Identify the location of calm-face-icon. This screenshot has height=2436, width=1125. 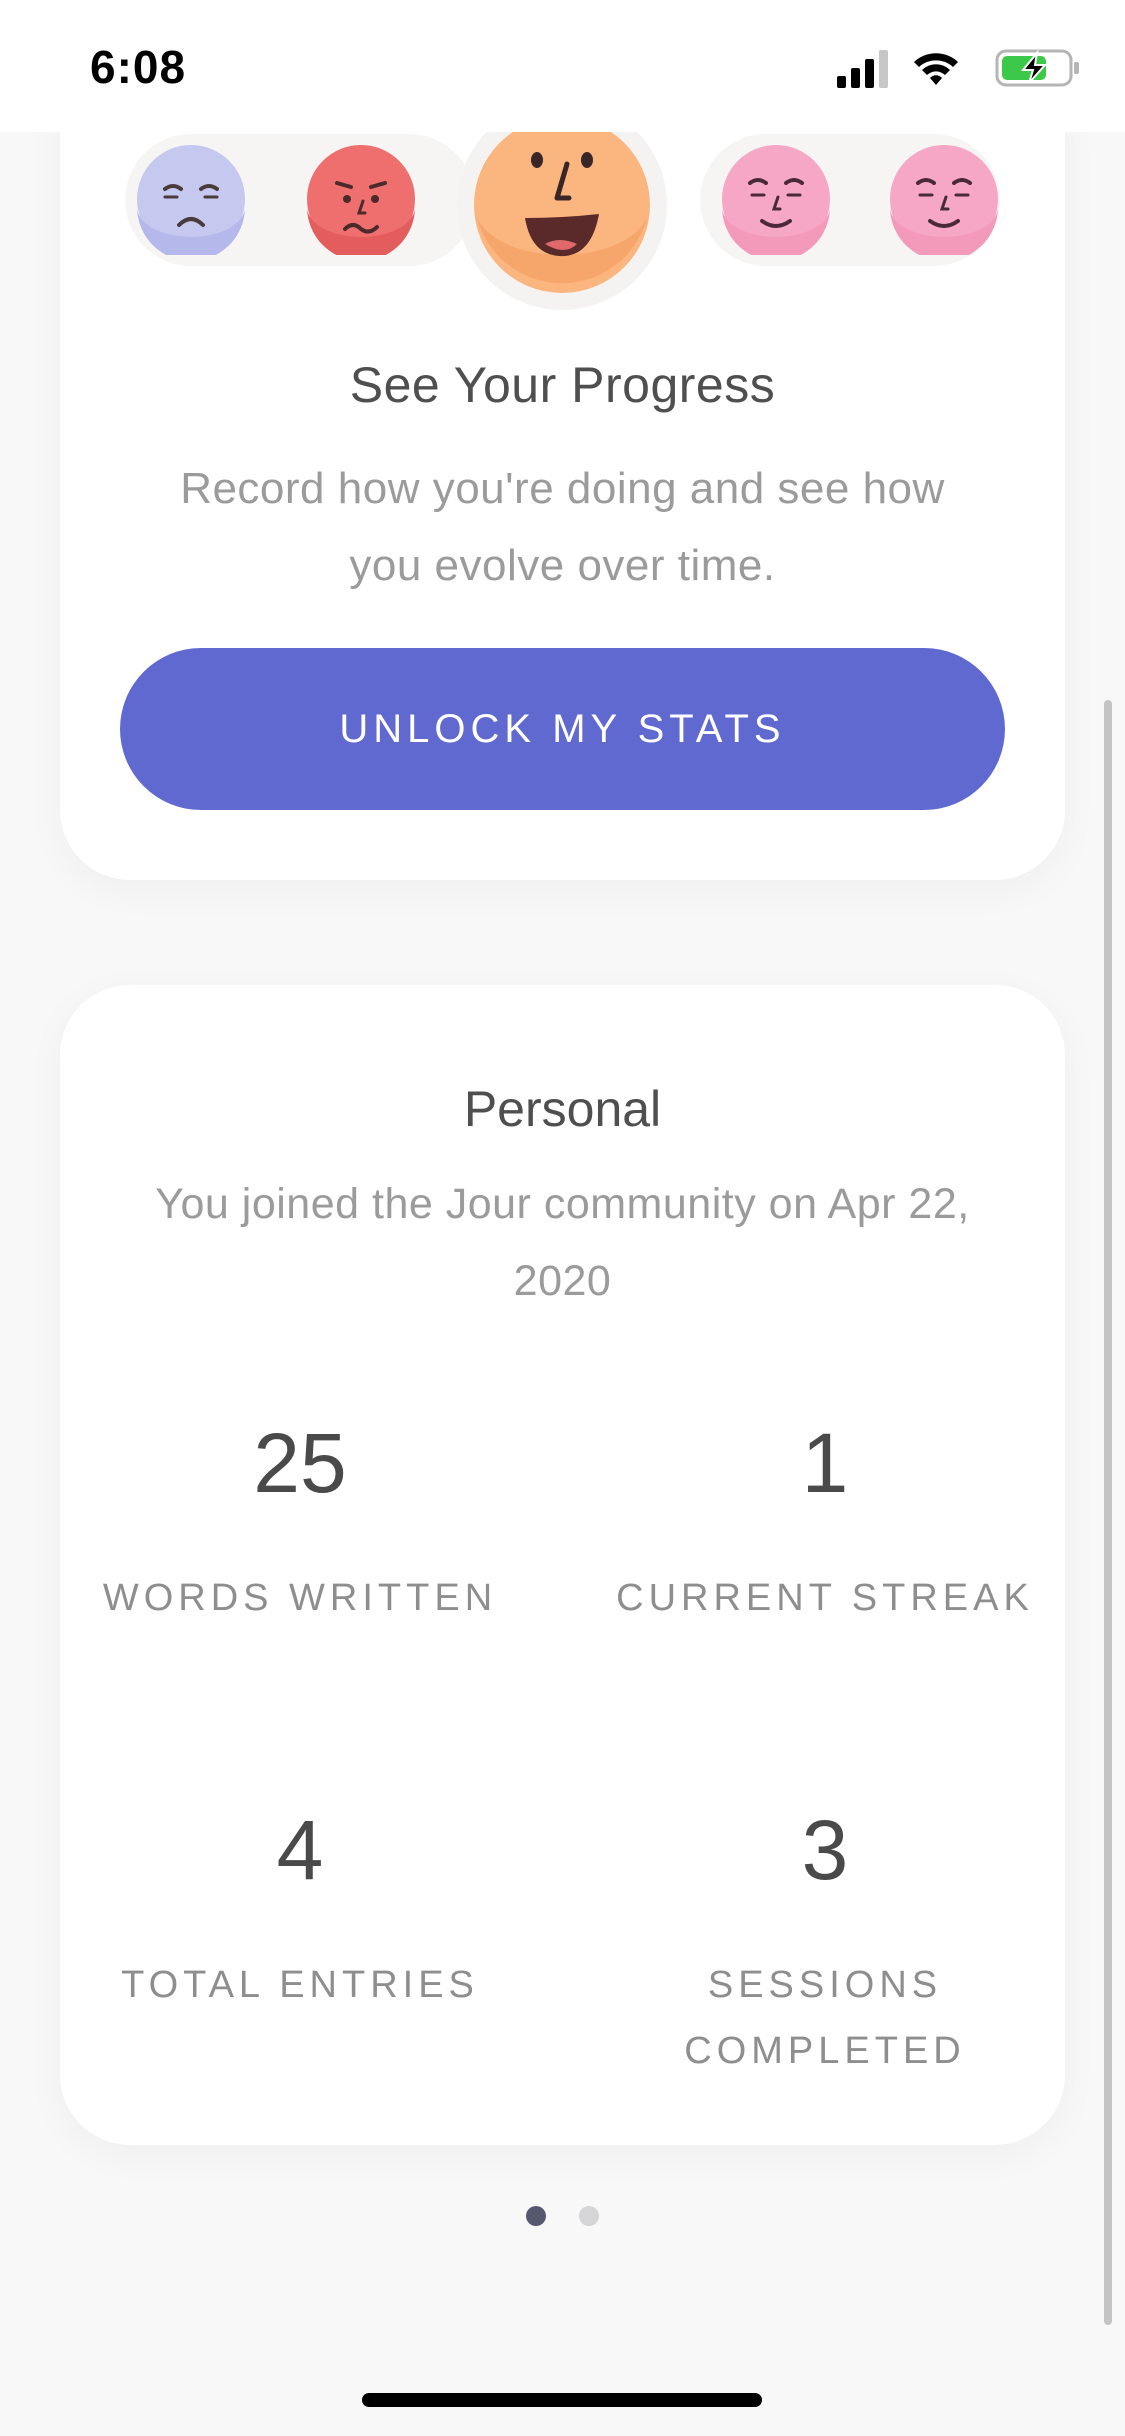
(776, 202).